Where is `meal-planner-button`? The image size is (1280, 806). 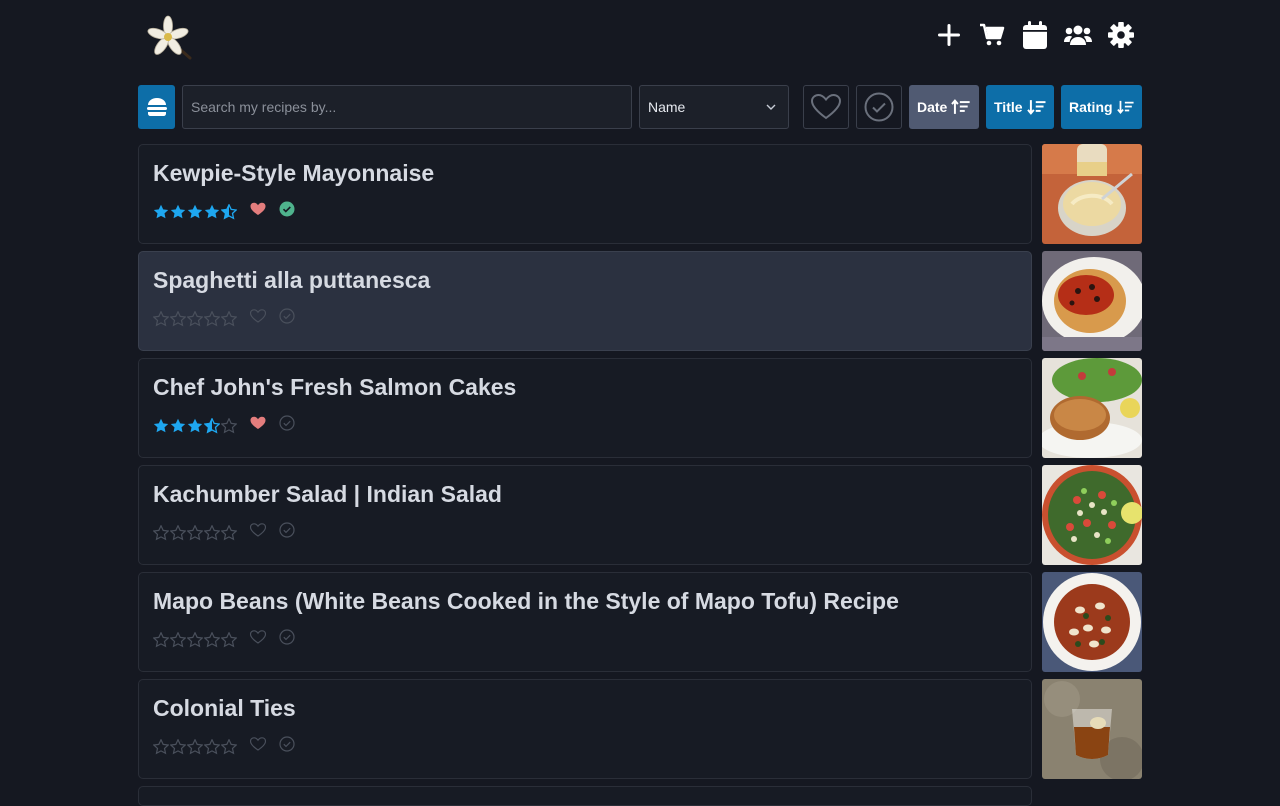
meal-planner-button is located at coordinates (1034, 35).